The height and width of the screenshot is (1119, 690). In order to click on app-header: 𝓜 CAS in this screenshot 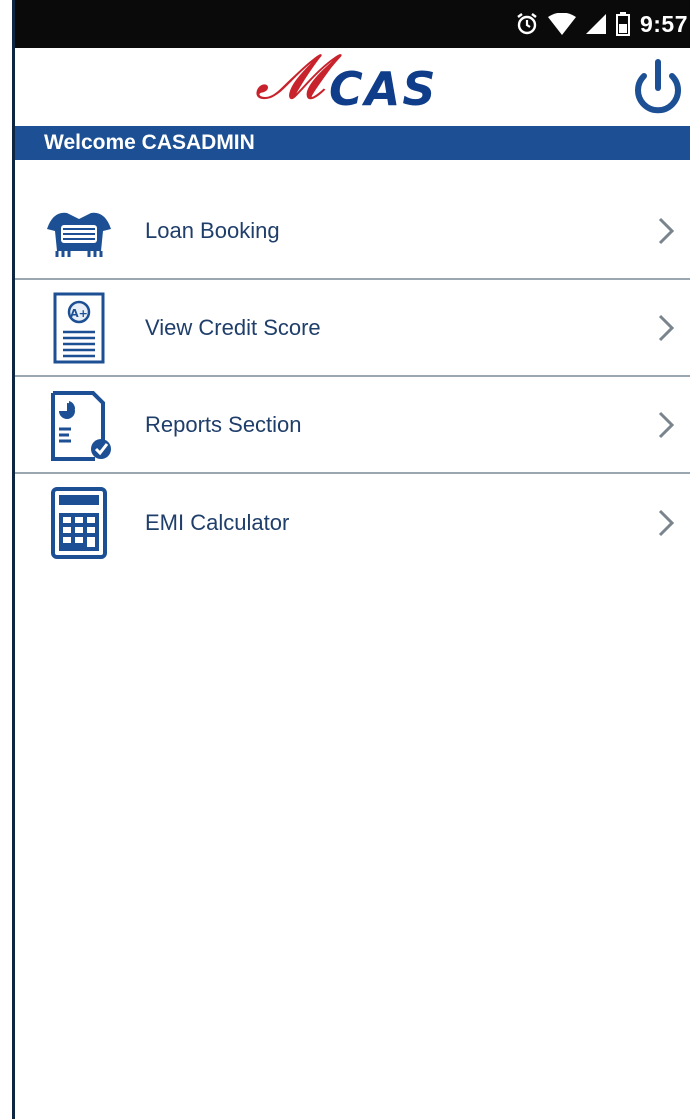, I will do `click(352, 86)`.